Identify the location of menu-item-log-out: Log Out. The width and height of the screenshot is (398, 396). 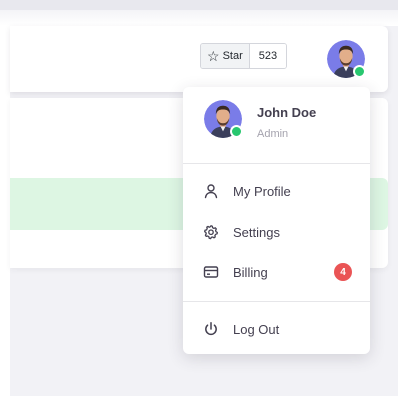
(276, 329).